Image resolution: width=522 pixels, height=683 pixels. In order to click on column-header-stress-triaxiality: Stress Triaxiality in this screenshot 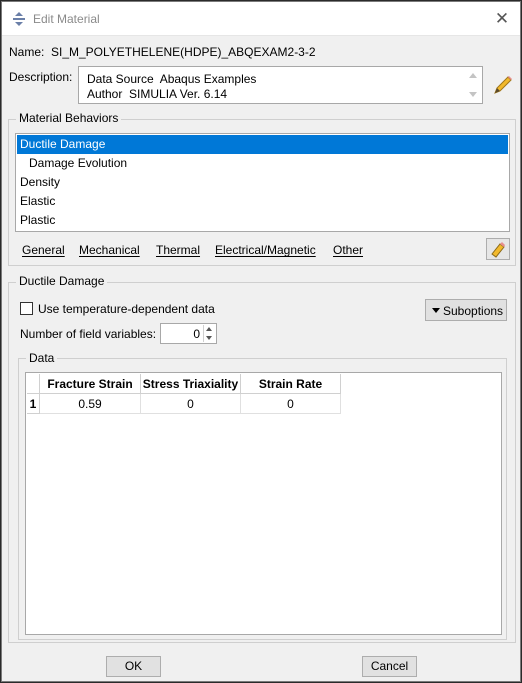, I will do `click(191, 384)`.